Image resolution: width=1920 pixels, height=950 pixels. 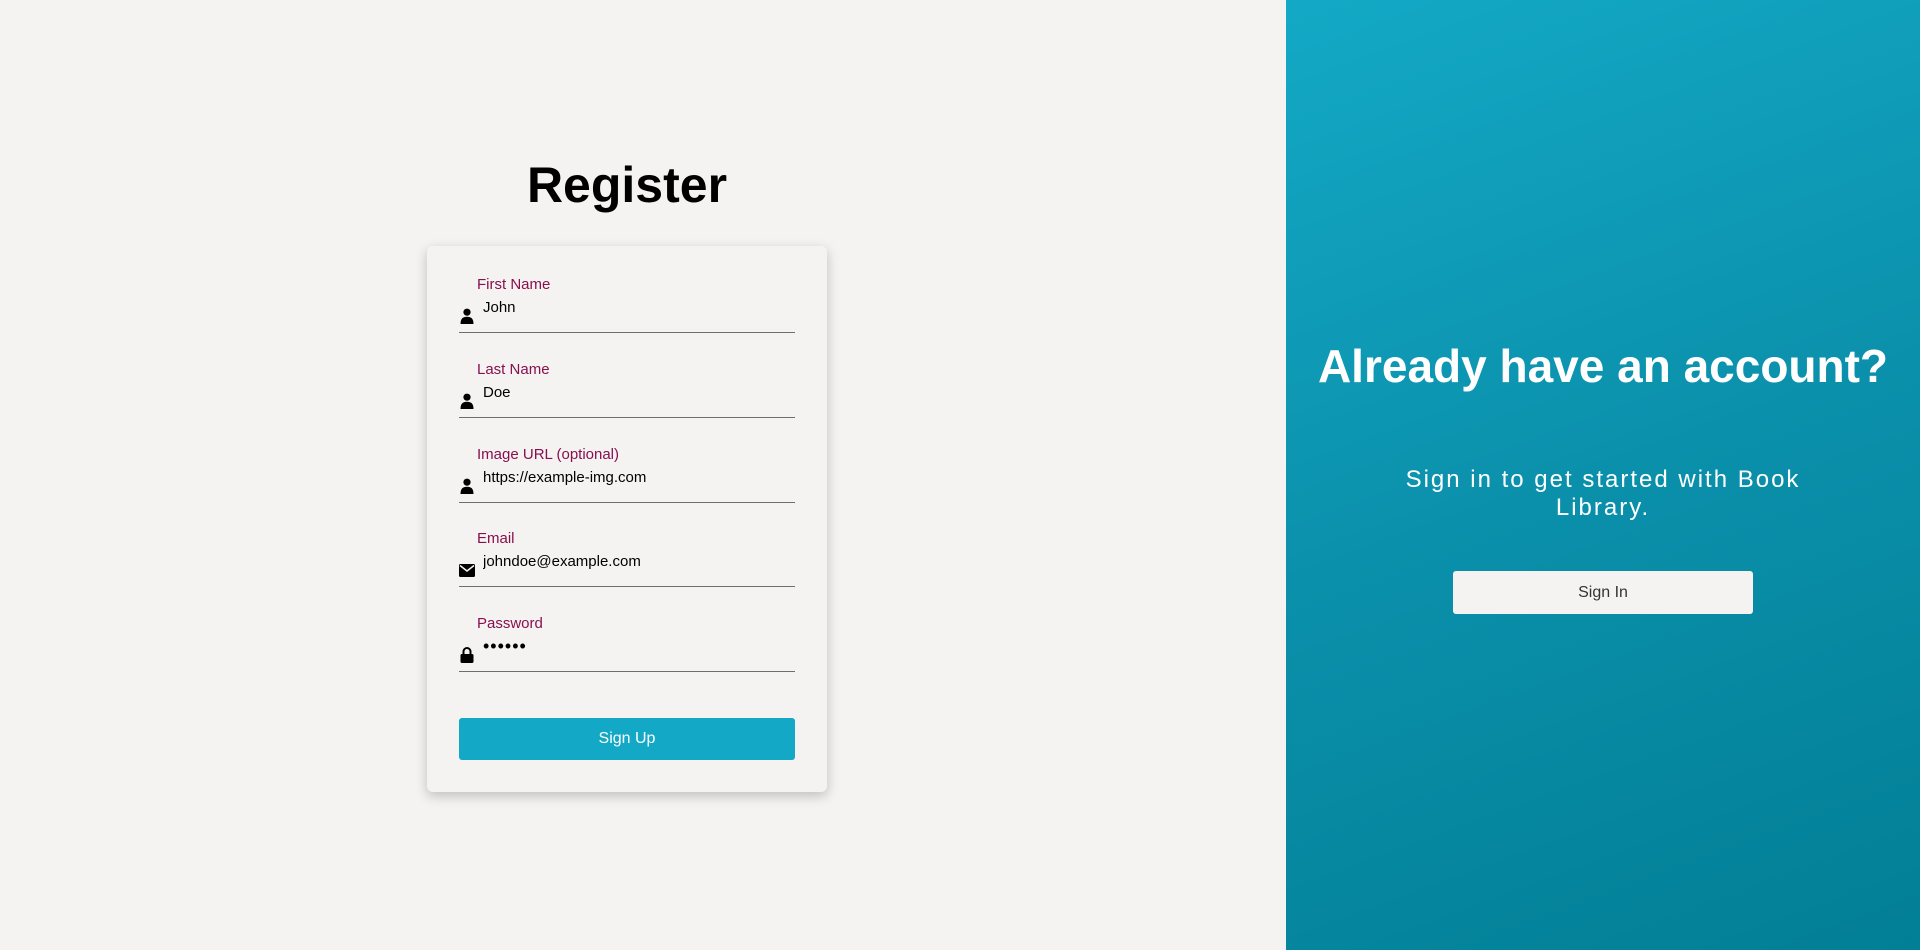 What do you see at coordinates (496, 538) in the screenshot?
I see `email-label: Email` at bounding box center [496, 538].